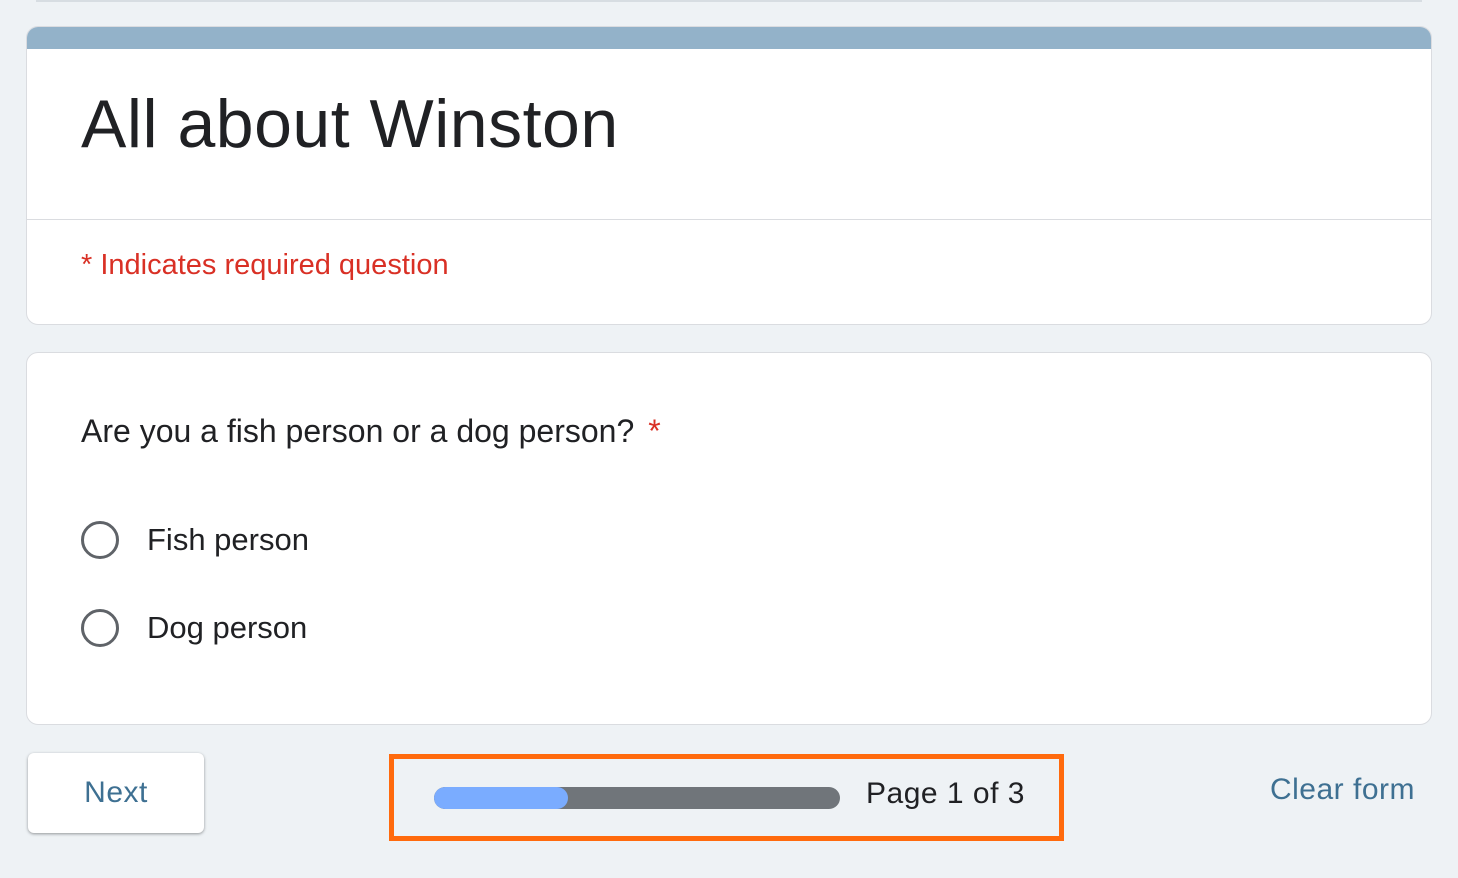  Describe the element at coordinates (358, 431) in the screenshot. I see `question-label: Are you a fish person or a dog person?` at that location.